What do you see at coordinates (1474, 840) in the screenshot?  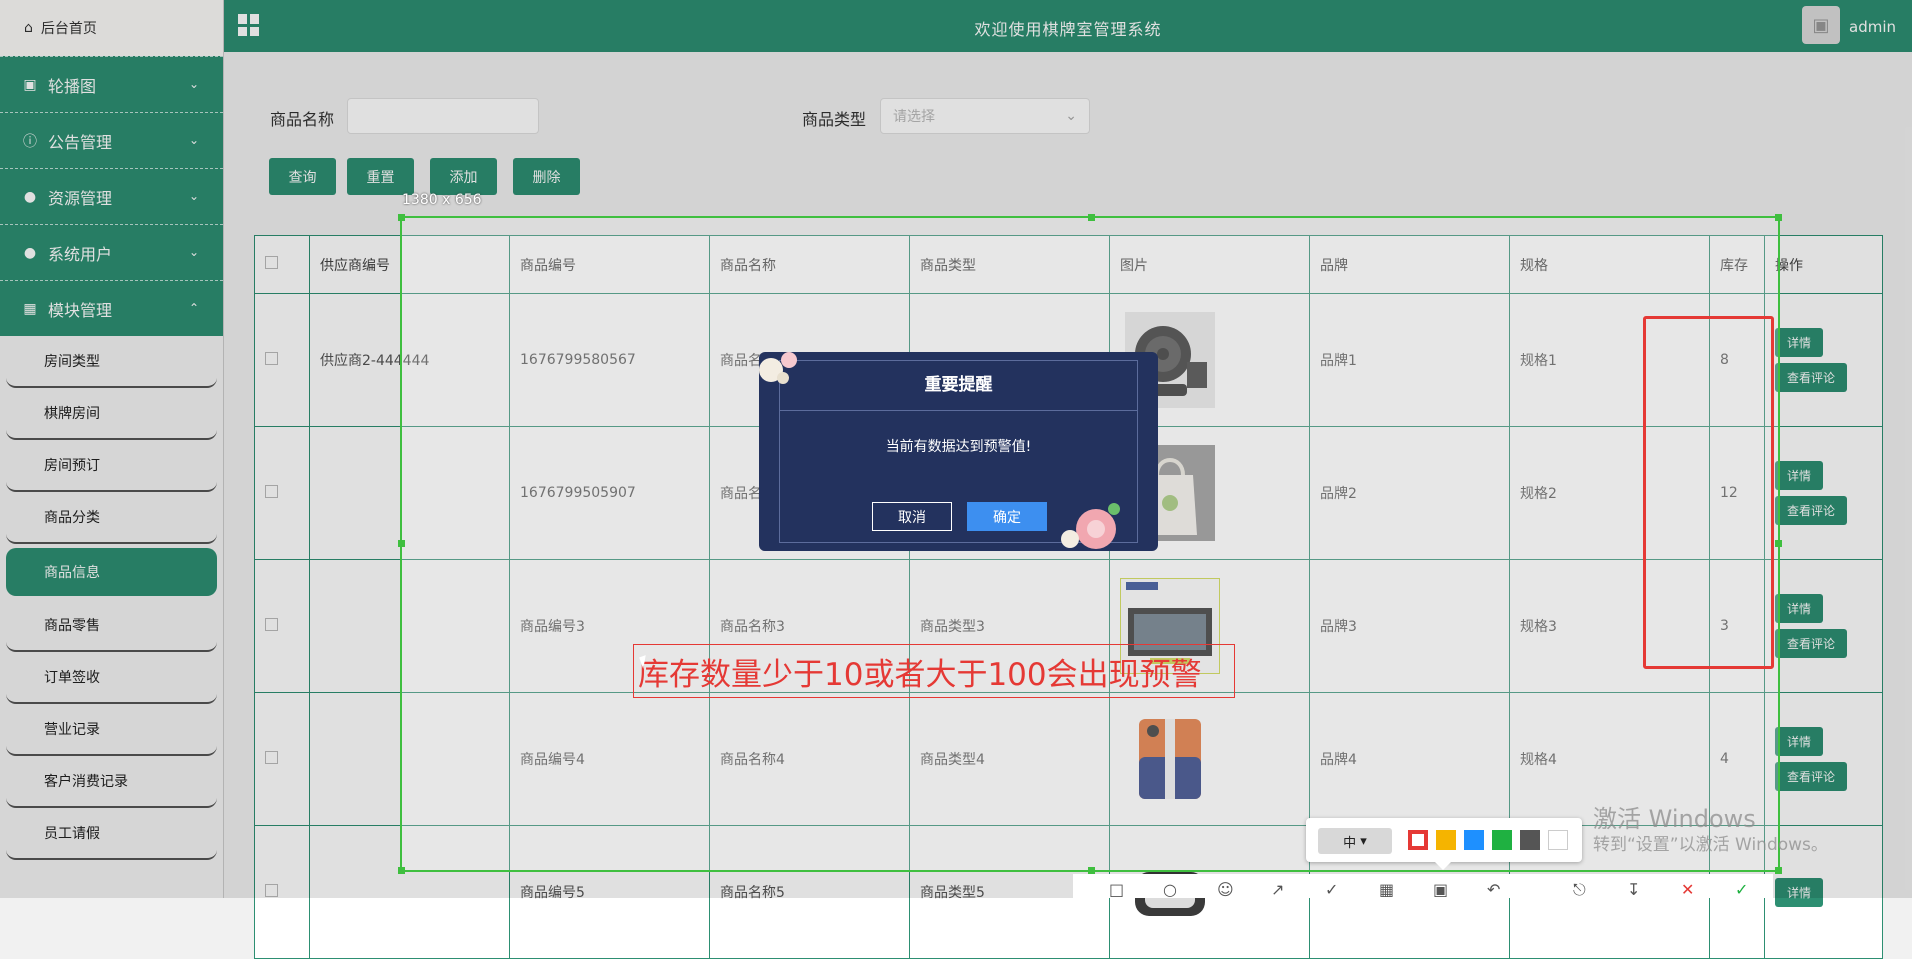 I see `color-swatch-blue` at bounding box center [1474, 840].